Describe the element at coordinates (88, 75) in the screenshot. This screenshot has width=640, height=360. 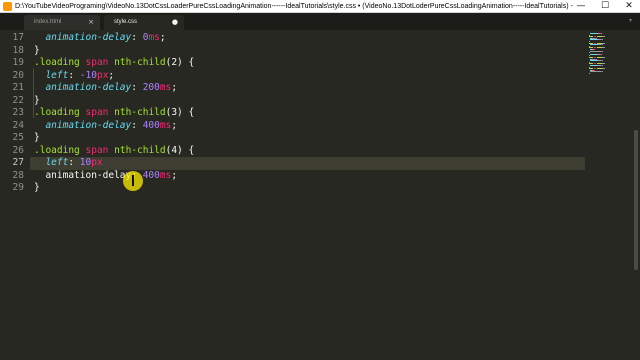
I see `code-token: -10` at that location.